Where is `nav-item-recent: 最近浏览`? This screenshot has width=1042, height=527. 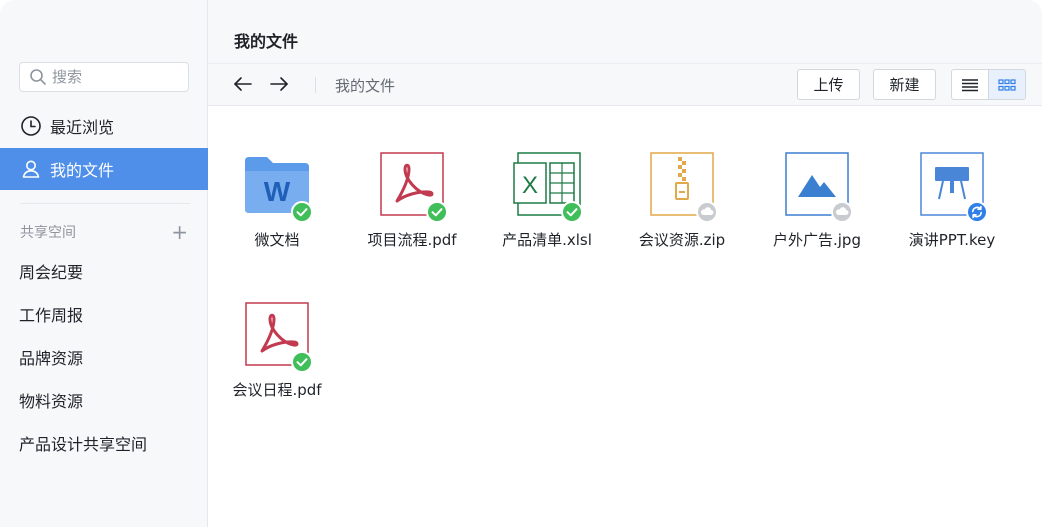
nav-item-recent: 最近浏览 is located at coordinates (104, 126).